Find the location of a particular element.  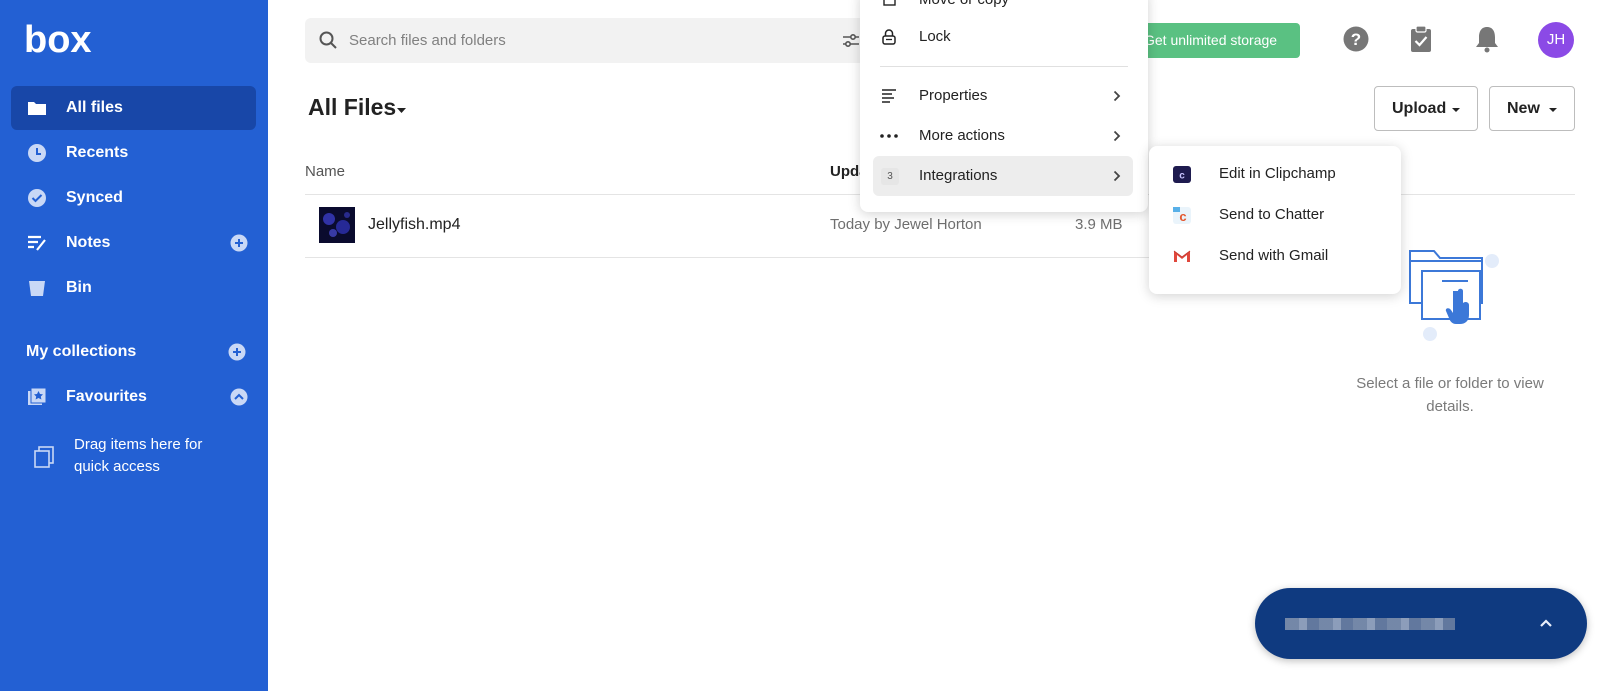

sidebar-item-synced: Synced is located at coordinates (133, 198).